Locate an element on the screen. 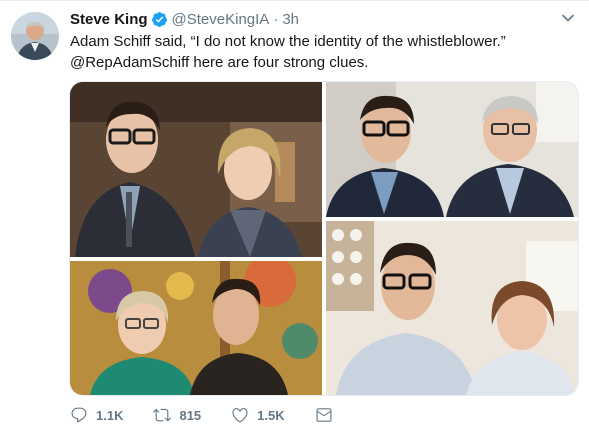 Image resolution: width=589 pixels, height=436 pixels. heart-icon is located at coordinates (240, 415).